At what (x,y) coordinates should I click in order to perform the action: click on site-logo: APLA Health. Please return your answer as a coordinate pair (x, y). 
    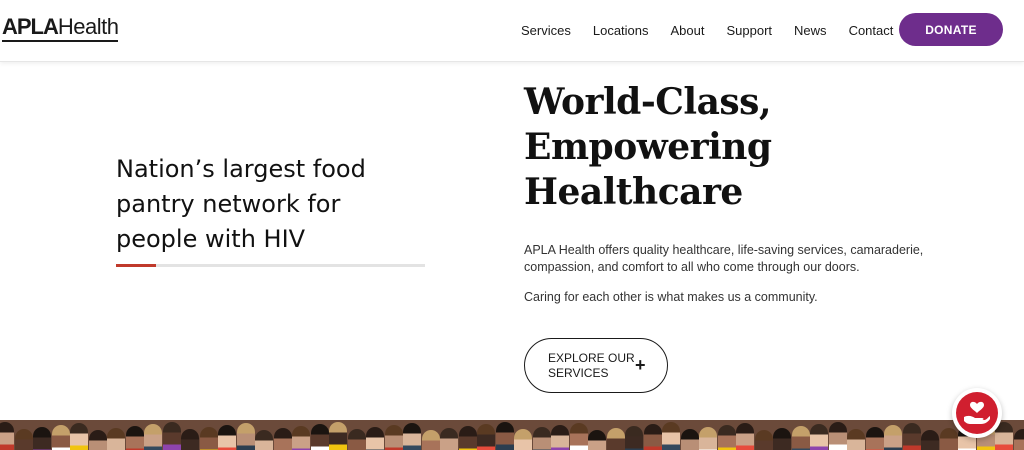
    Looking at the image, I should click on (60, 28).